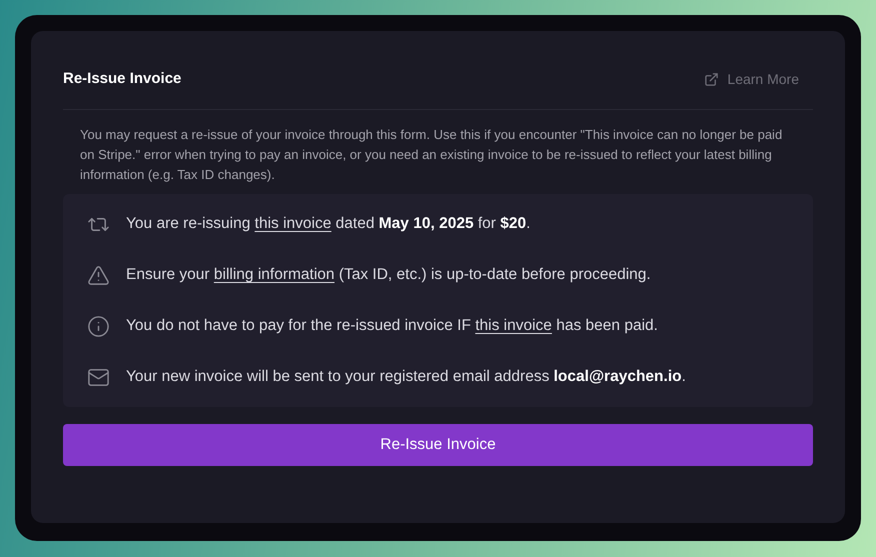  I want to click on dialog-title: Re-Issue Invoice, so click(122, 78).